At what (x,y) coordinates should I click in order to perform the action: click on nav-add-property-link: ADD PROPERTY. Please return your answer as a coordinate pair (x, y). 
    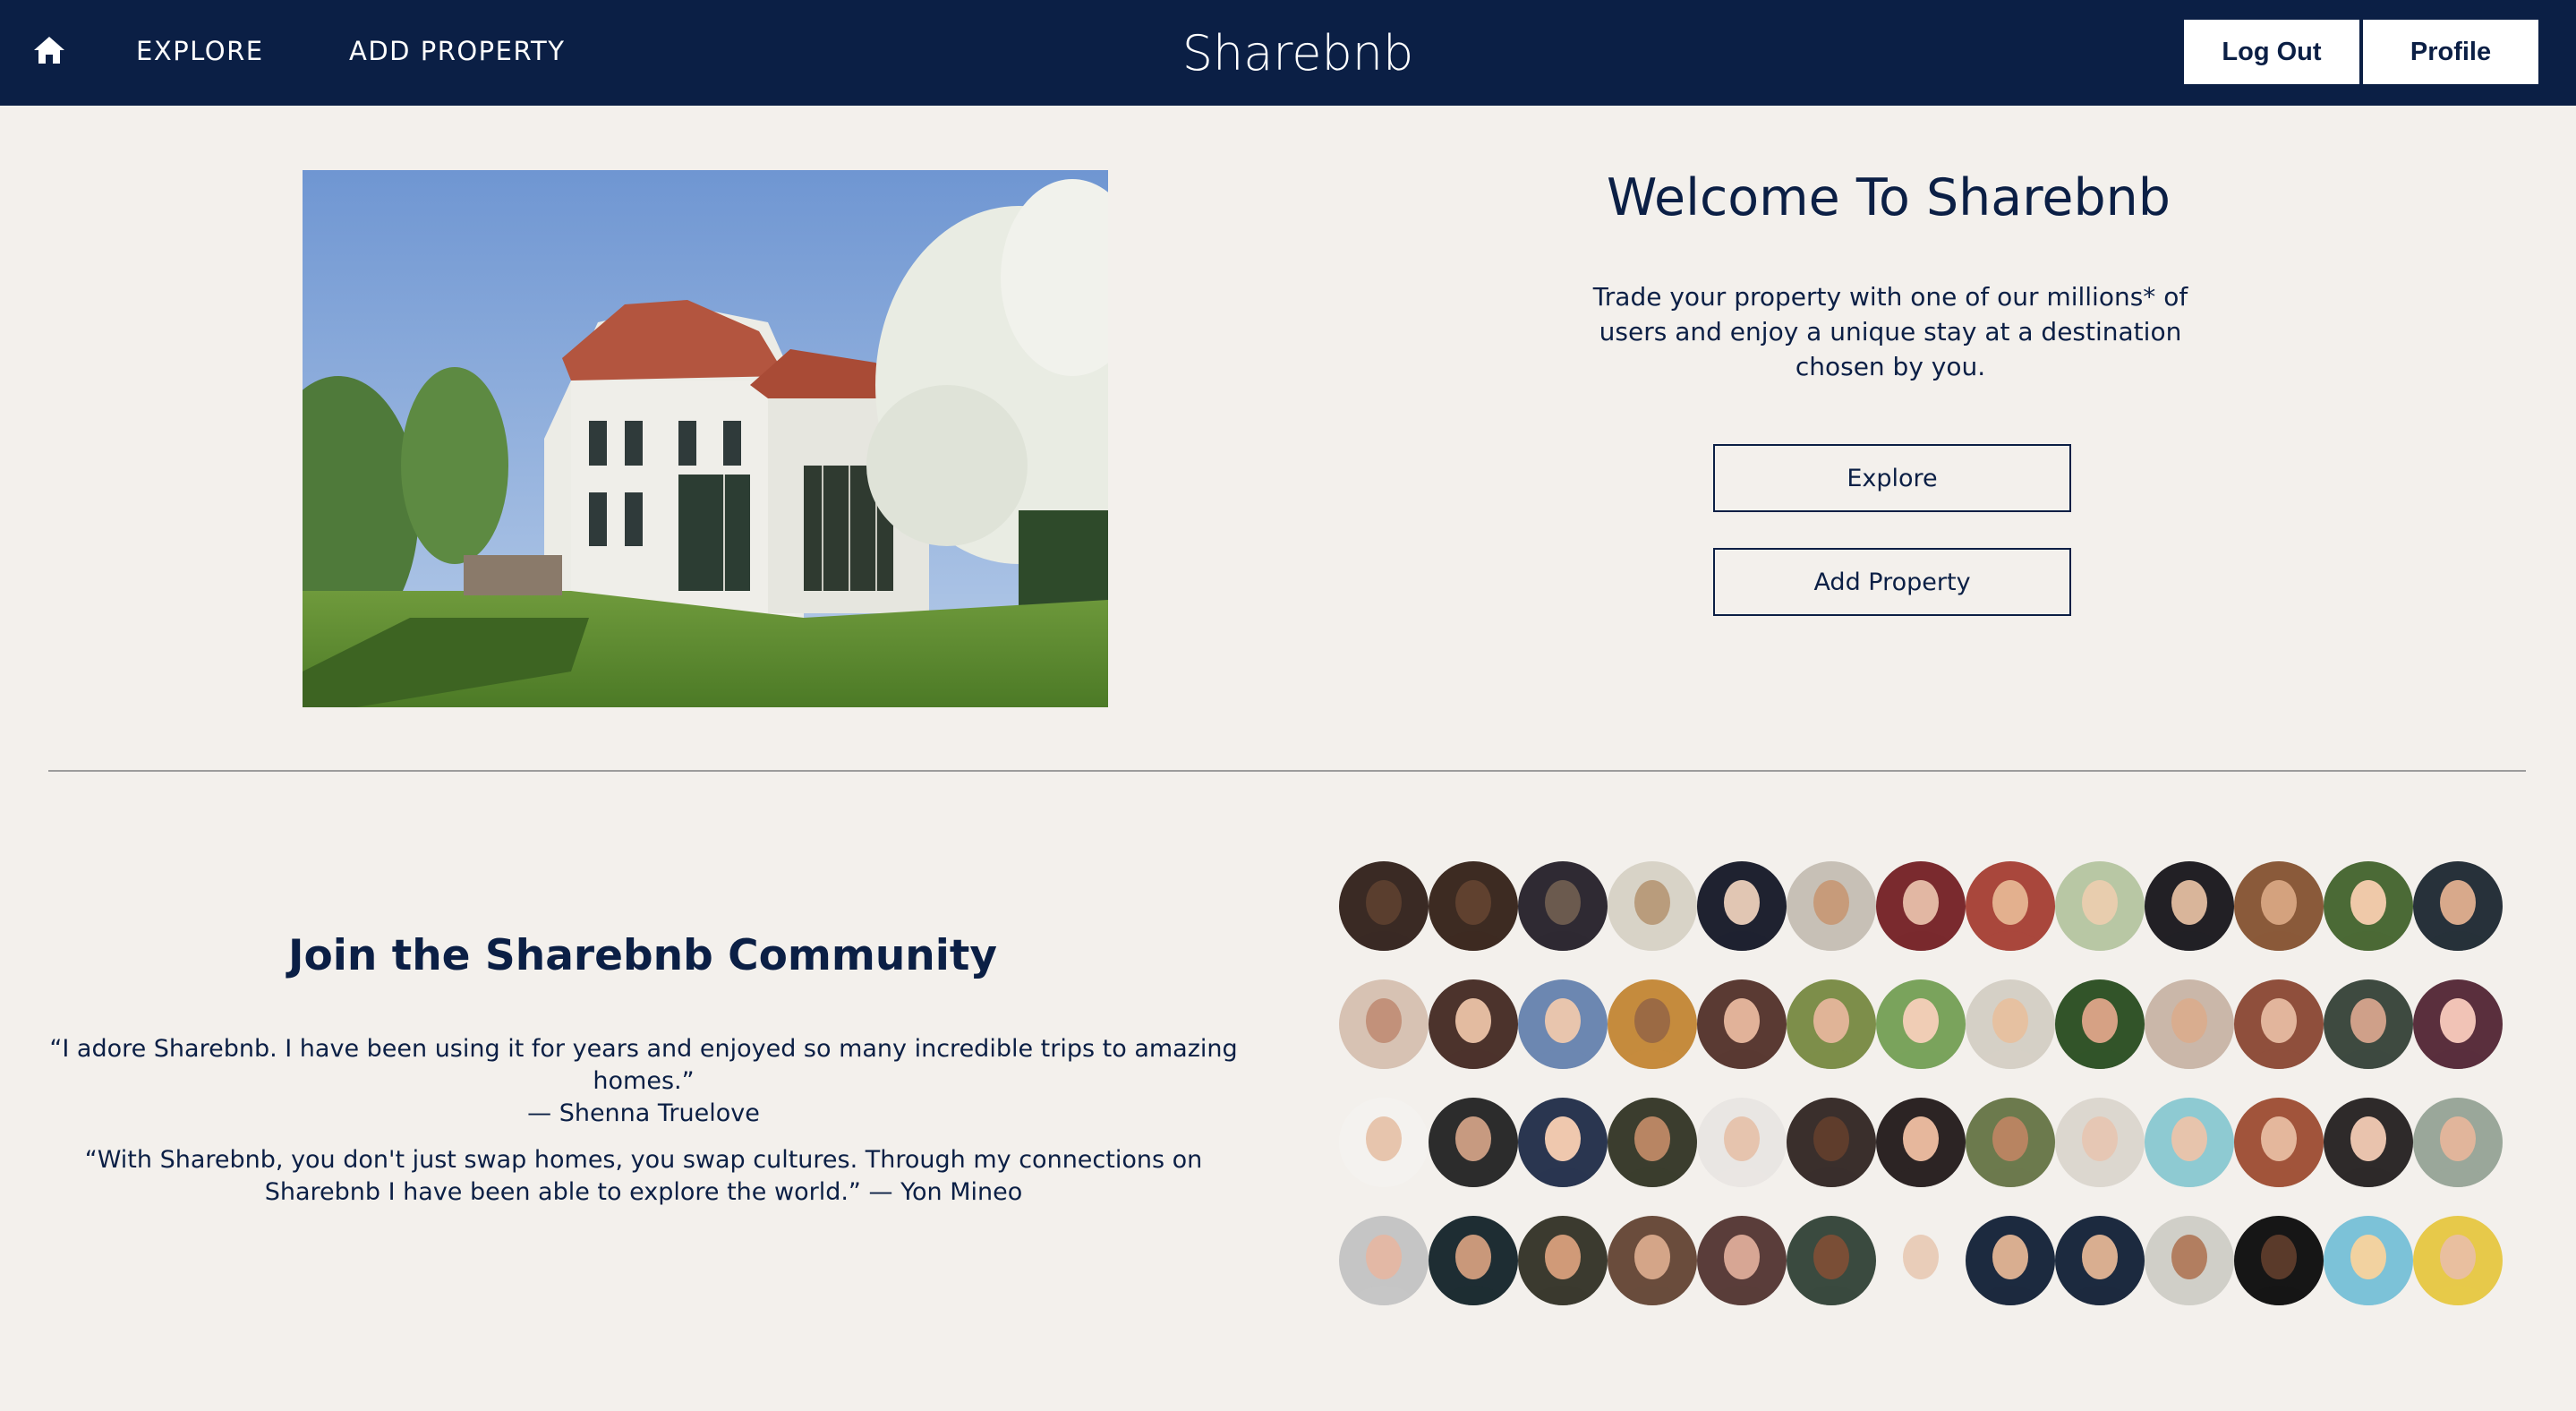
    Looking at the image, I should click on (457, 51).